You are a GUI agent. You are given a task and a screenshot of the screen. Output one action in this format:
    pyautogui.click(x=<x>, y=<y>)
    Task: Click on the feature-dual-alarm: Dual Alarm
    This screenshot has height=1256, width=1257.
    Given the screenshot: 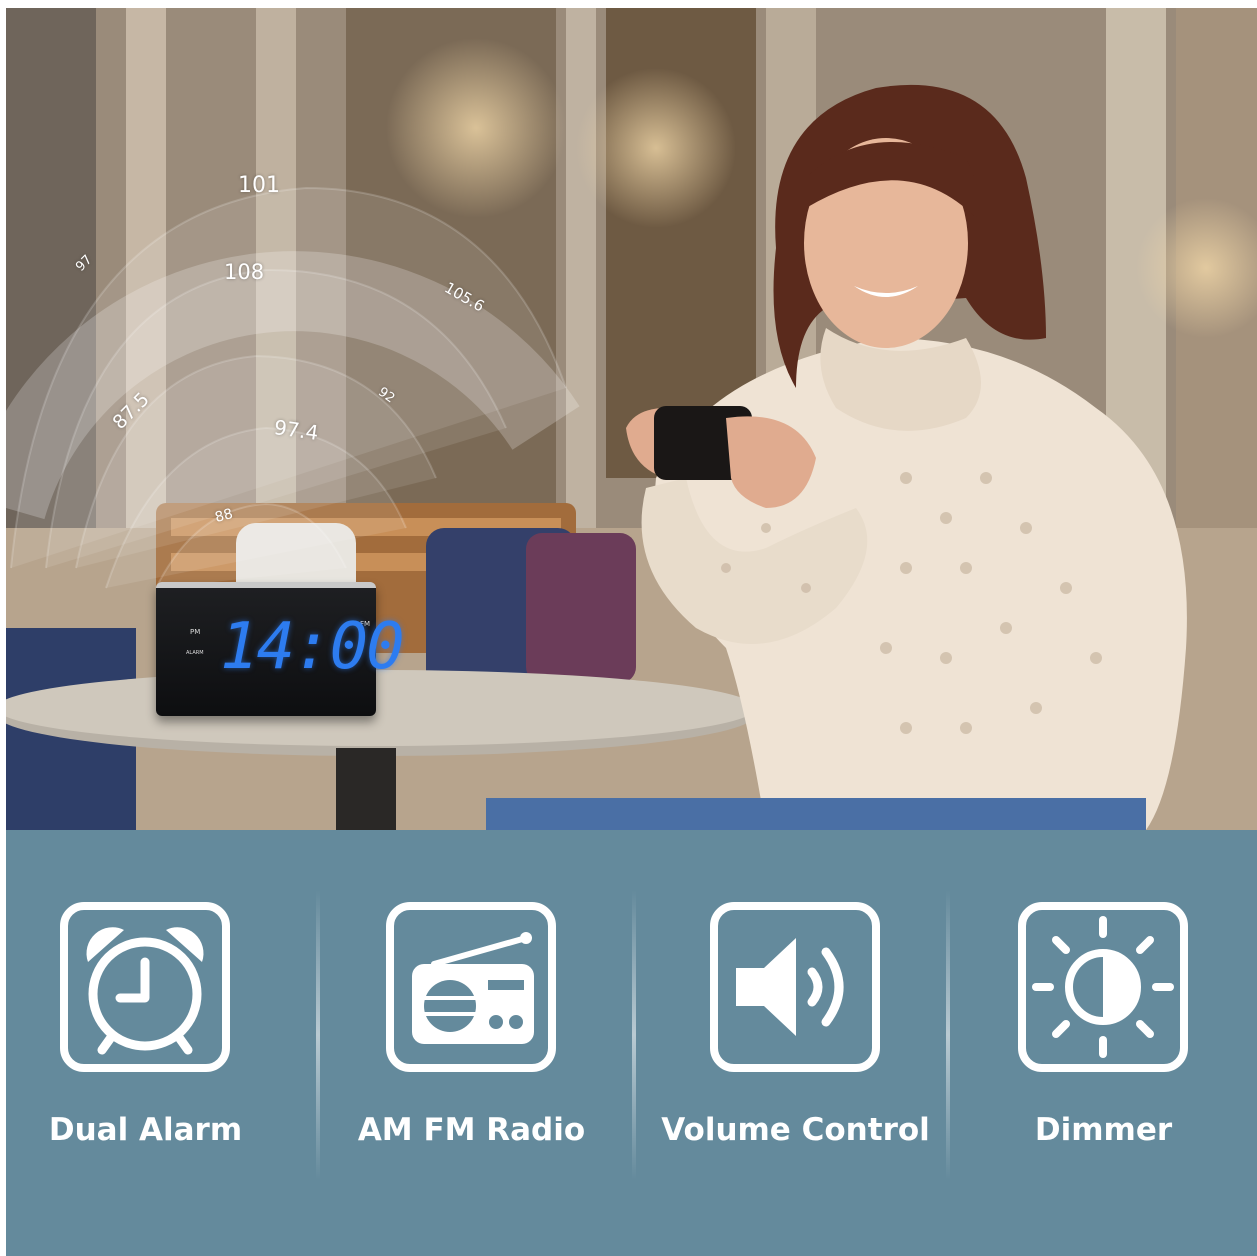 What is the action you would take?
    pyautogui.click(x=138, y=1042)
    